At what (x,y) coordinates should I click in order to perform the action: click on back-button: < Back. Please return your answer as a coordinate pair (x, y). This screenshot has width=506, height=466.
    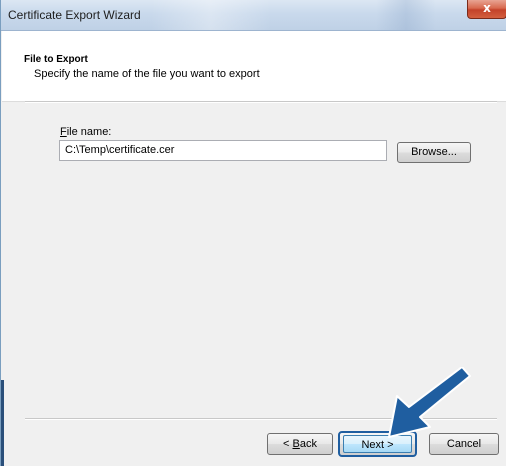
    Looking at the image, I should click on (300, 444).